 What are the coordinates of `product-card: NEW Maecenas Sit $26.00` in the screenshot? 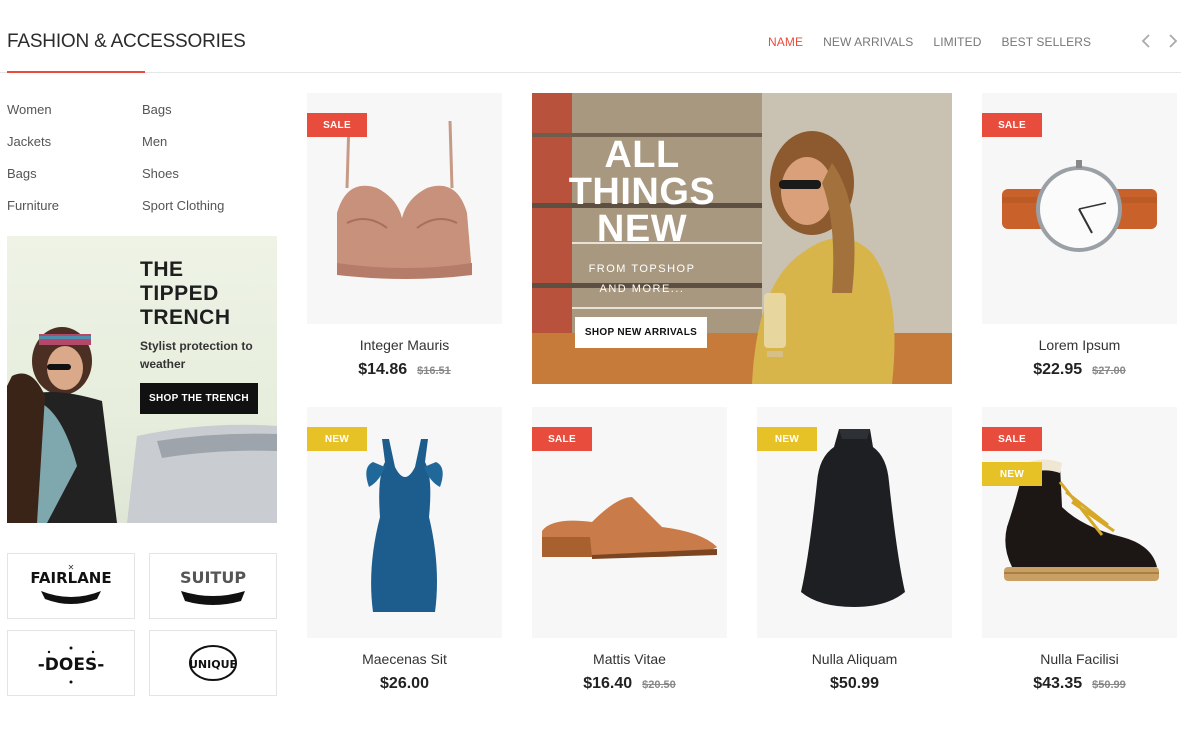 It's located at (404, 550).